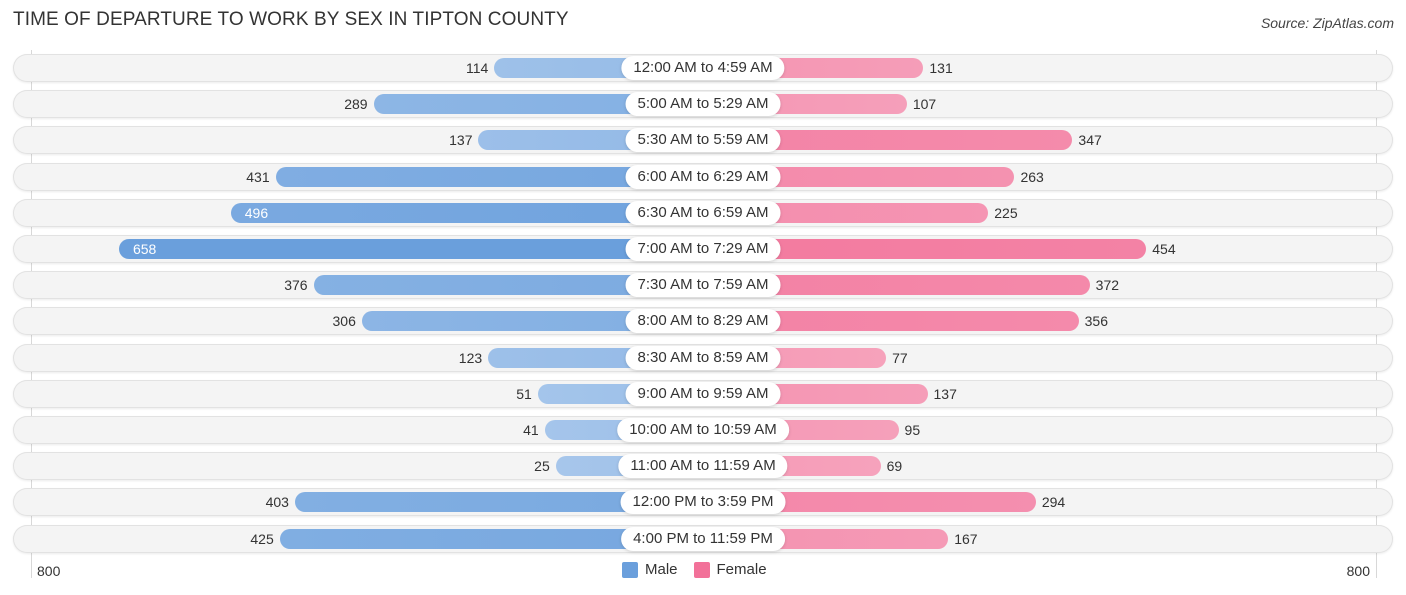  I want to click on category-label: 6:00 AM to 6:29 AM, so click(703, 176).